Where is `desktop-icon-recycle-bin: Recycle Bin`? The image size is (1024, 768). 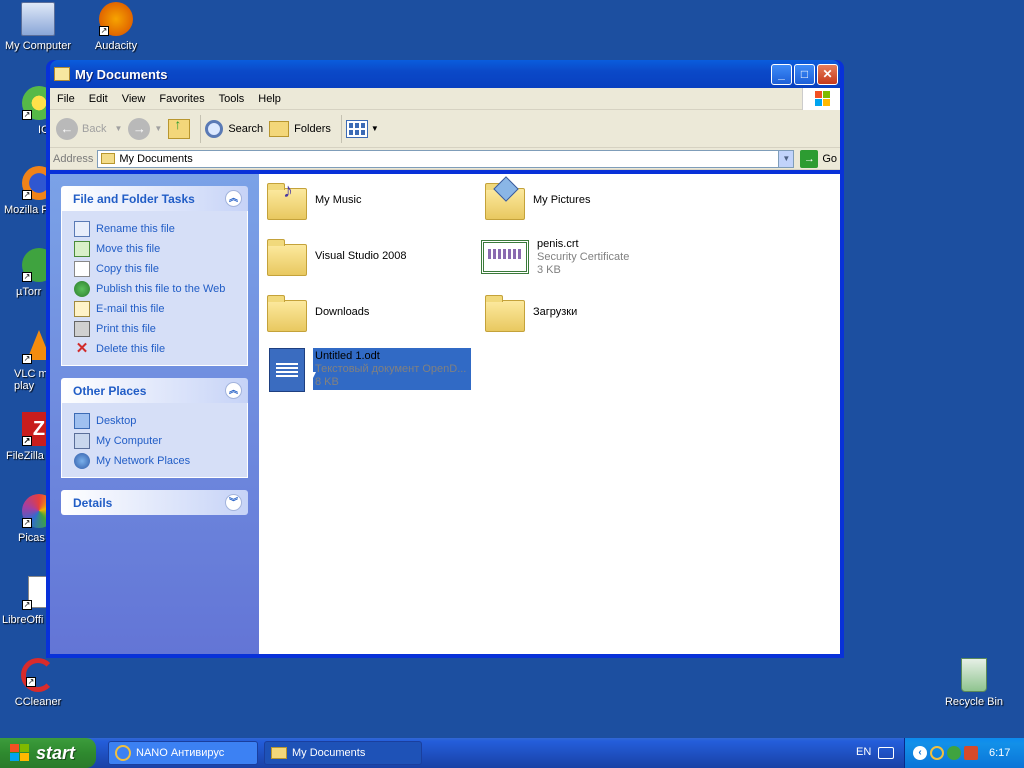 desktop-icon-recycle-bin: Recycle Bin is located at coordinates (974, 683).